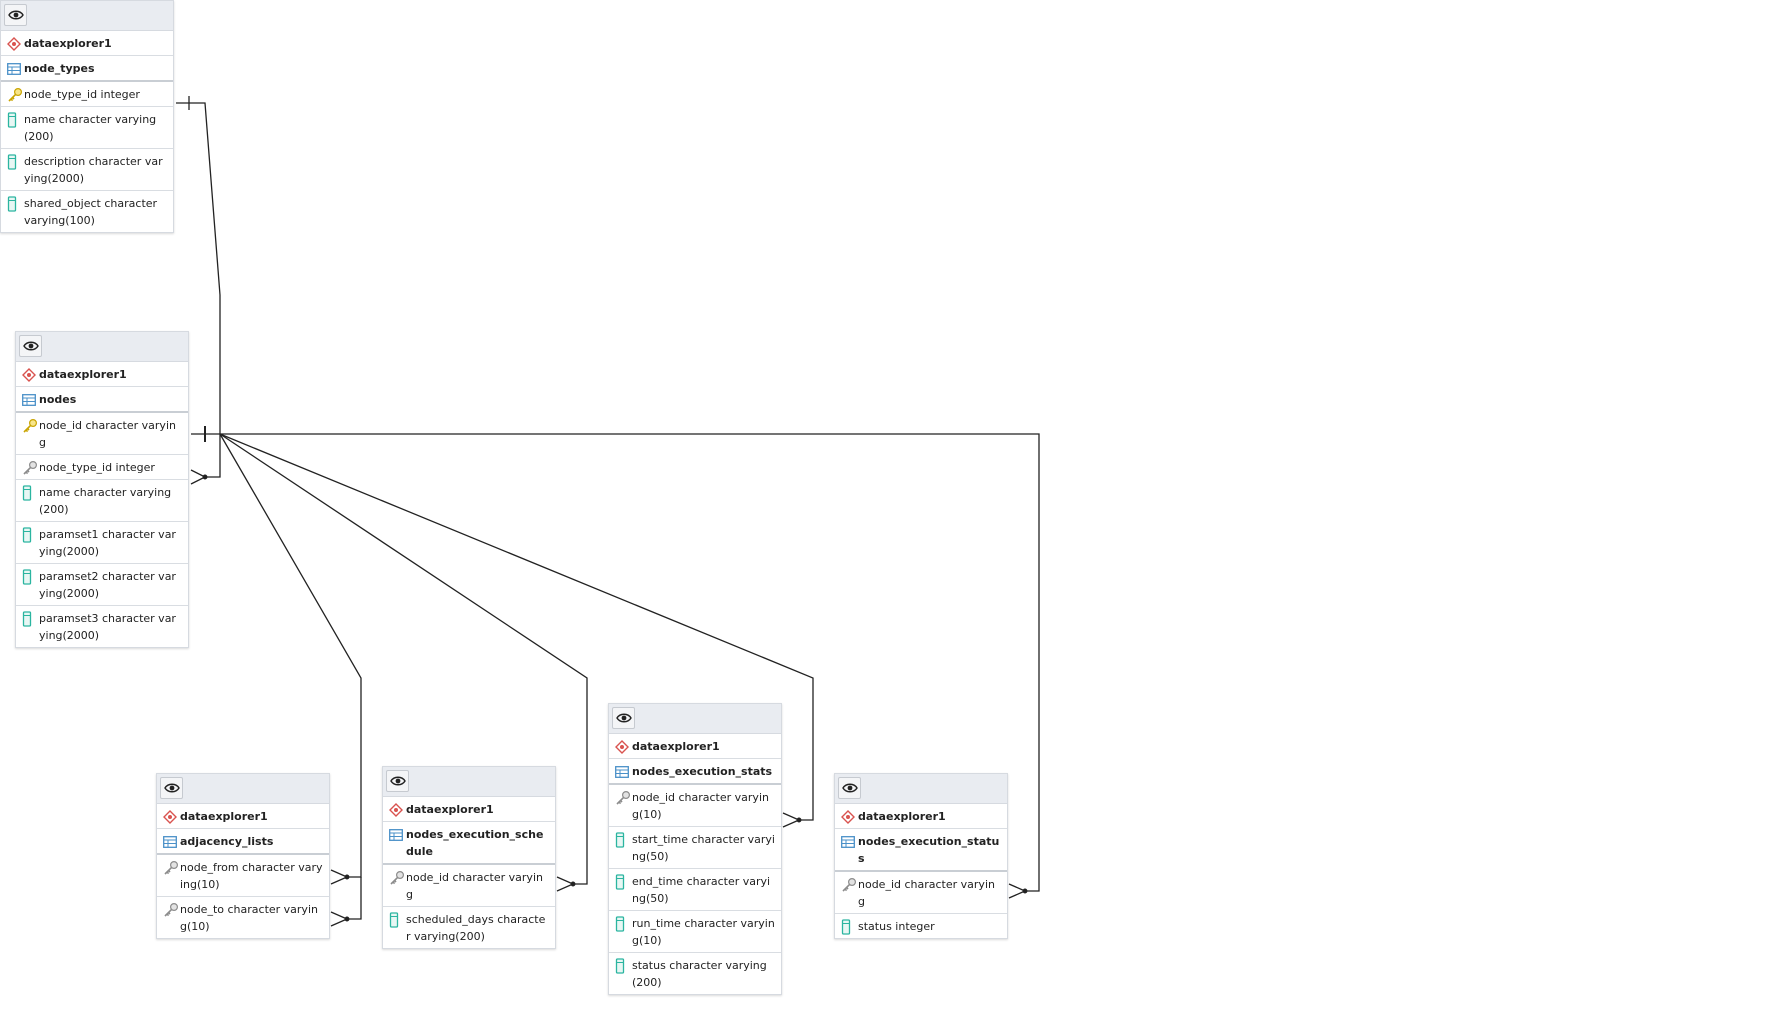 The width and height of the screenshot is (1782, 1031). I want to click on column-row: scheduled_days character varying(200), so click(469, 927).